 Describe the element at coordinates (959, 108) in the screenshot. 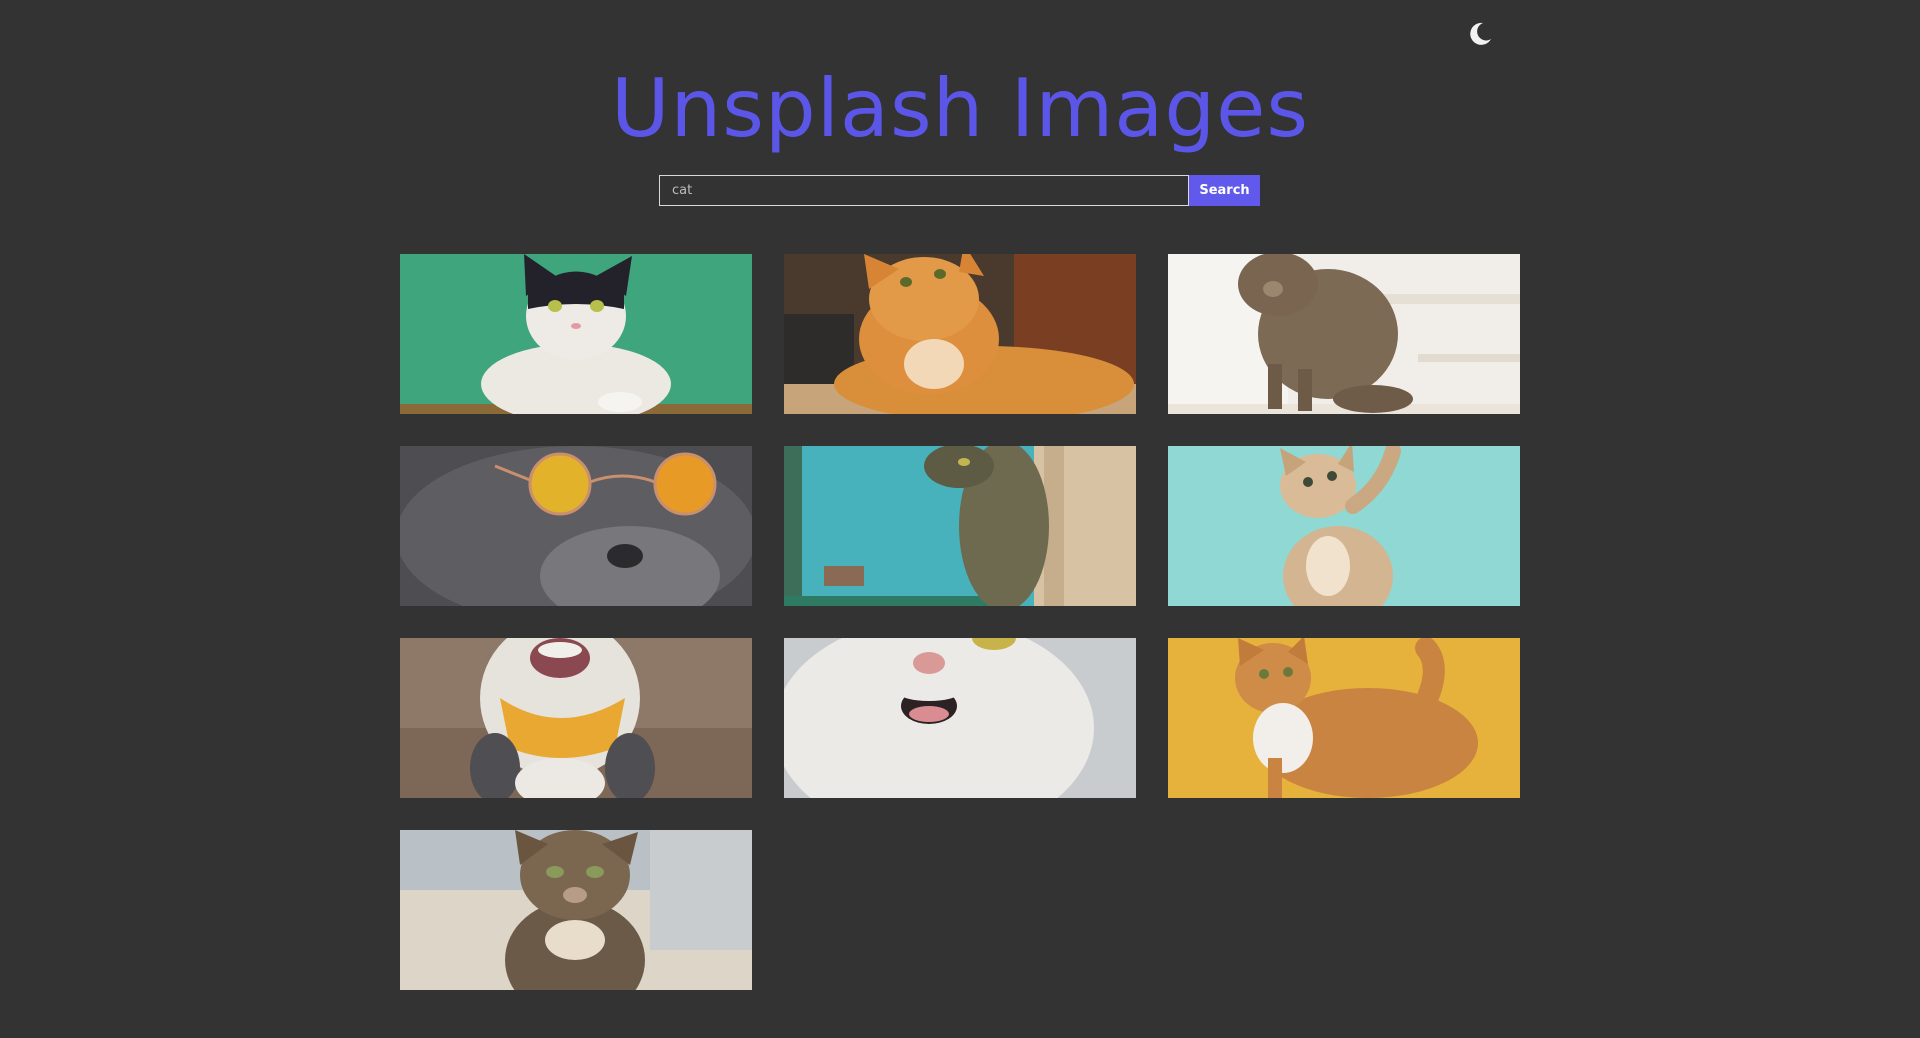

I see `page-title: Unsplash Images` at that location.